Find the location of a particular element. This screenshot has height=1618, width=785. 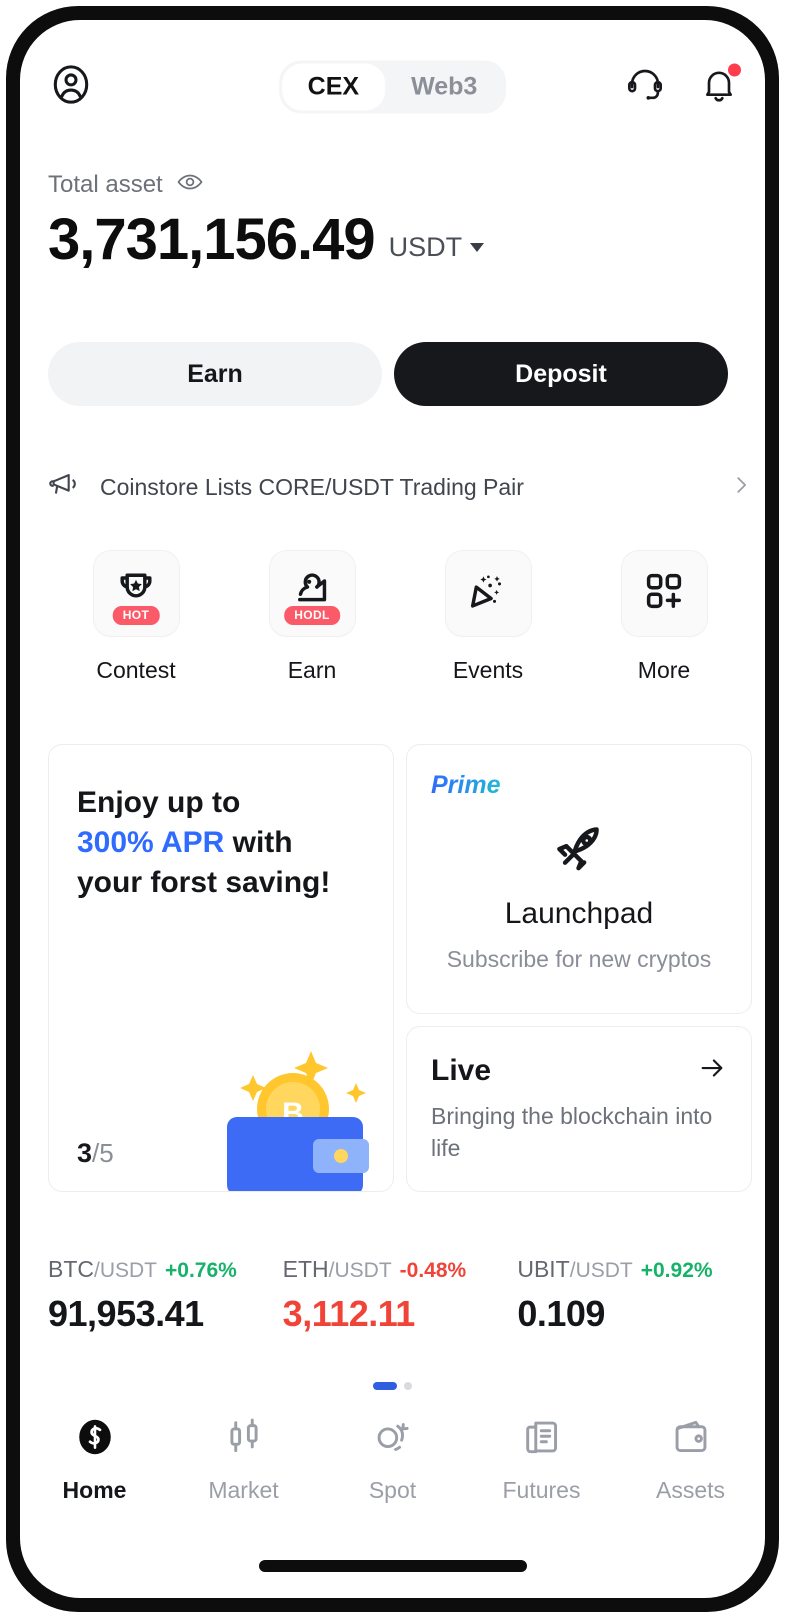

nav-item-market: Market is located at coordinates (243, 1459).